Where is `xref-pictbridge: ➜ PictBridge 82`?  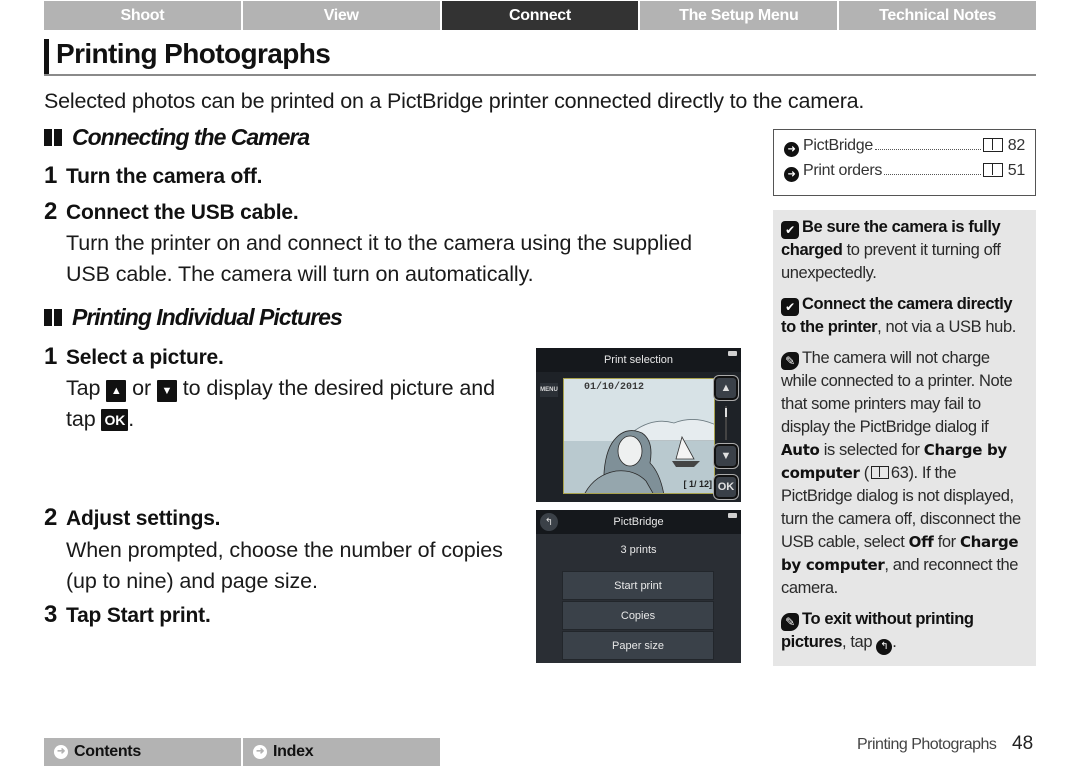 xref-pictbridge: ➜ PictBridge 82 is located at coordinates (904, 148).